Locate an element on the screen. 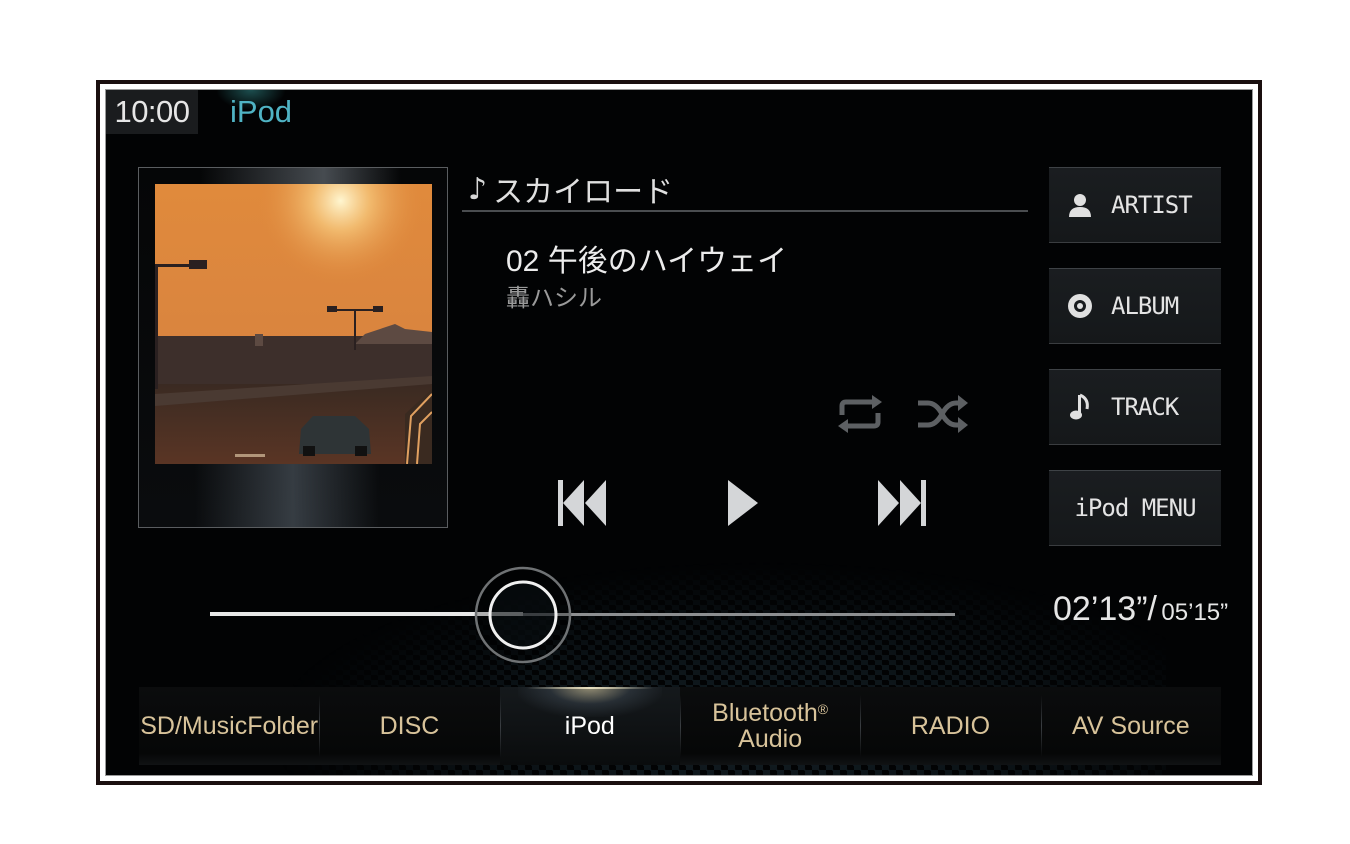 The height and width of the screenshot is (844, 1350). track-info-panel: ♪ スカイロード 02 午後のハイウェイ 轟ハシル is located at coordinates (745, 240).